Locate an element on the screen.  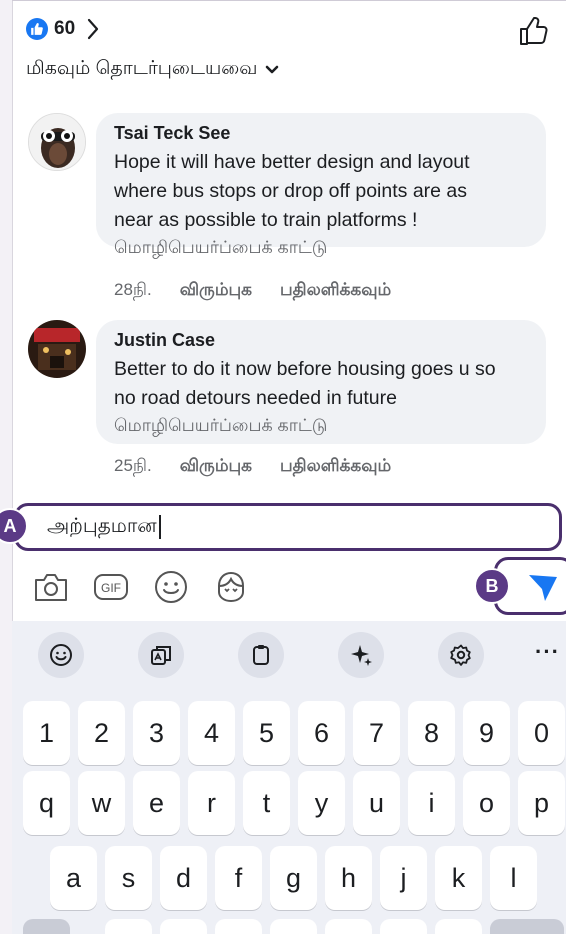
more-icon: ··· is located at coordinates (547, 652).